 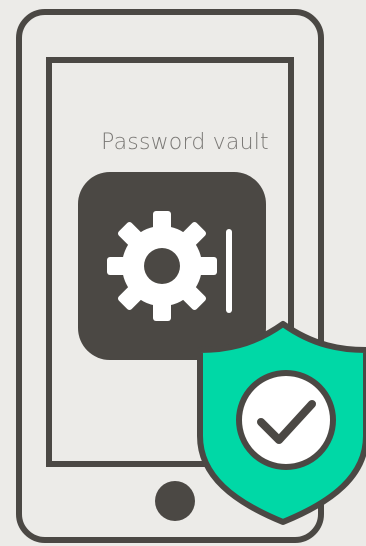 What do you see at coordinates (286, 420) in the screenshot?
I see `check-badge` at bounding box center [286, 420].